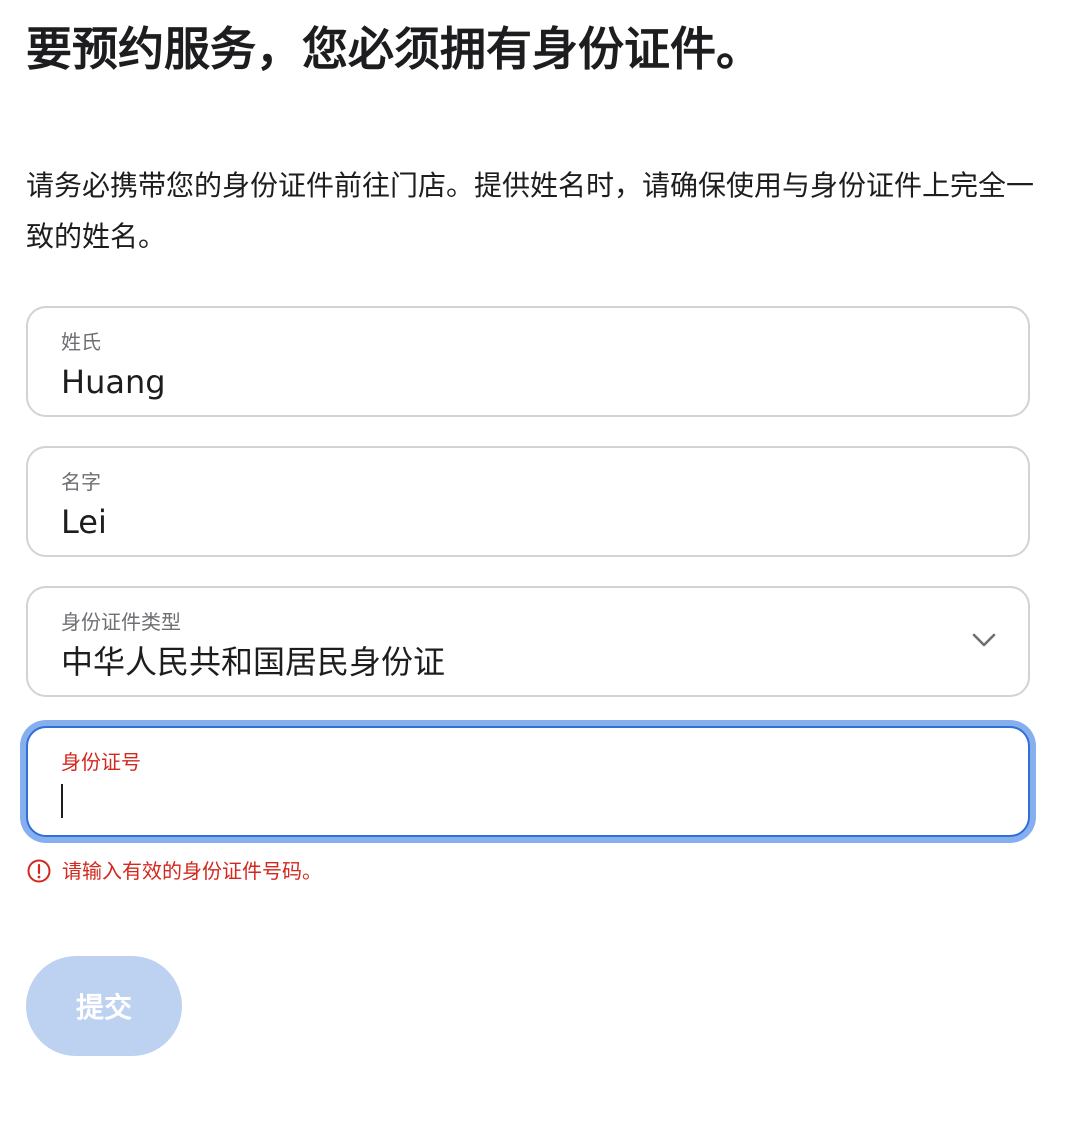 Image resolution: width=1080 pixels, height=1136 pixels. I want to click on alert-circle-icon, so click(39, 871).